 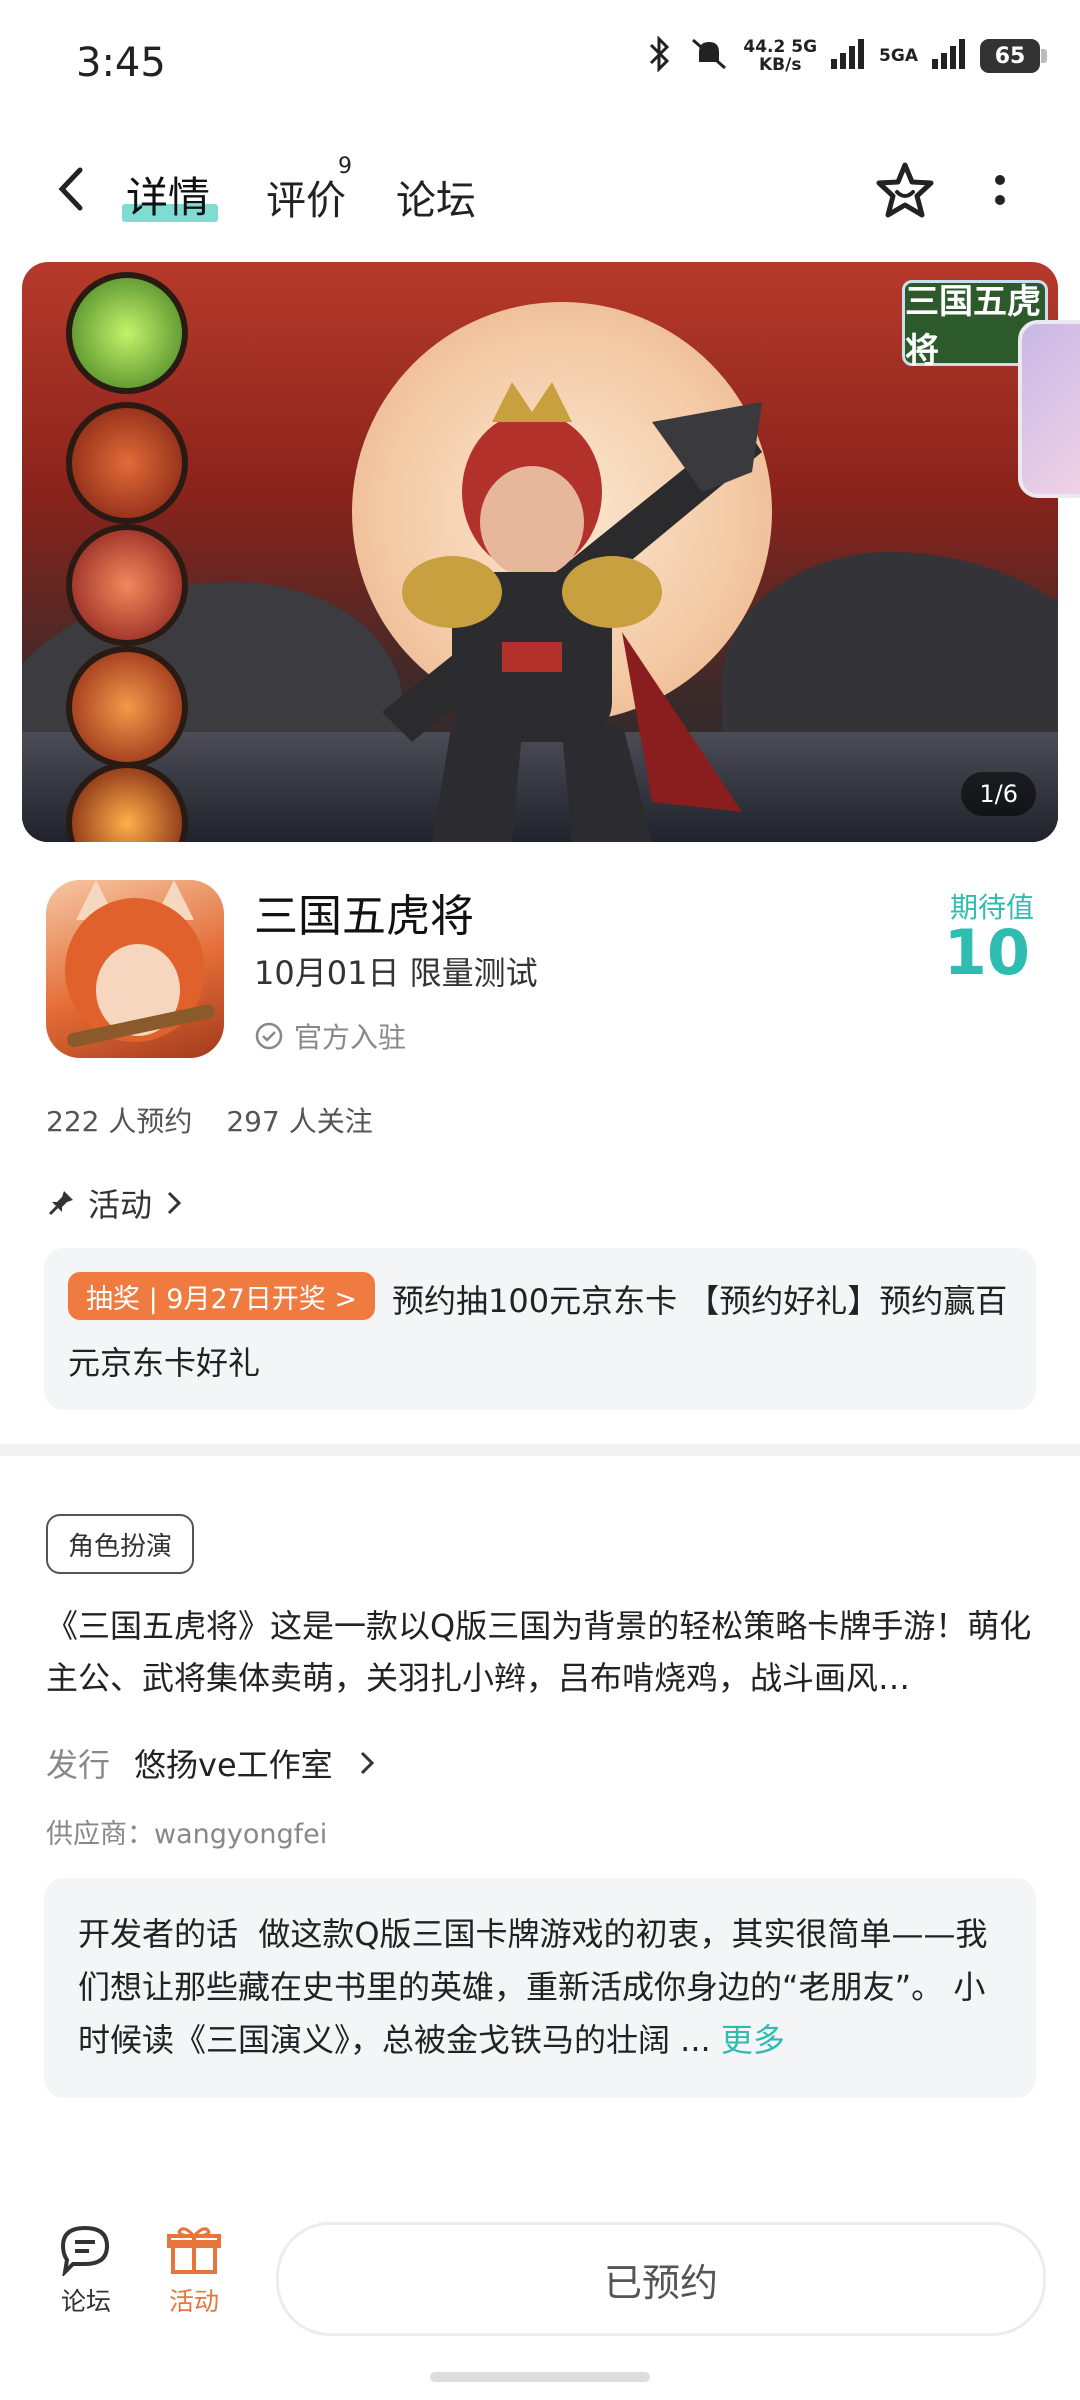 I want to click on activity-section-header: 活动, so click(x=115, y=1203).